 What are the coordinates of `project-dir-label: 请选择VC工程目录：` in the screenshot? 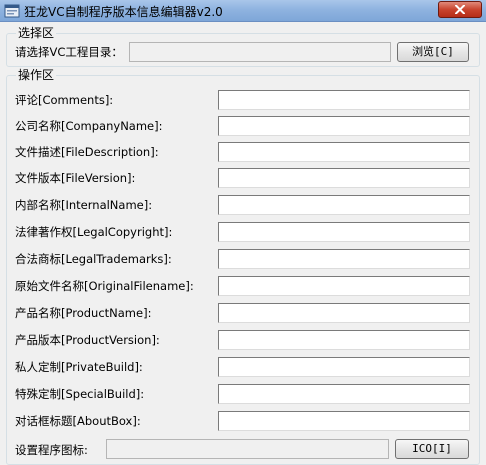 It's located at (69, 52).